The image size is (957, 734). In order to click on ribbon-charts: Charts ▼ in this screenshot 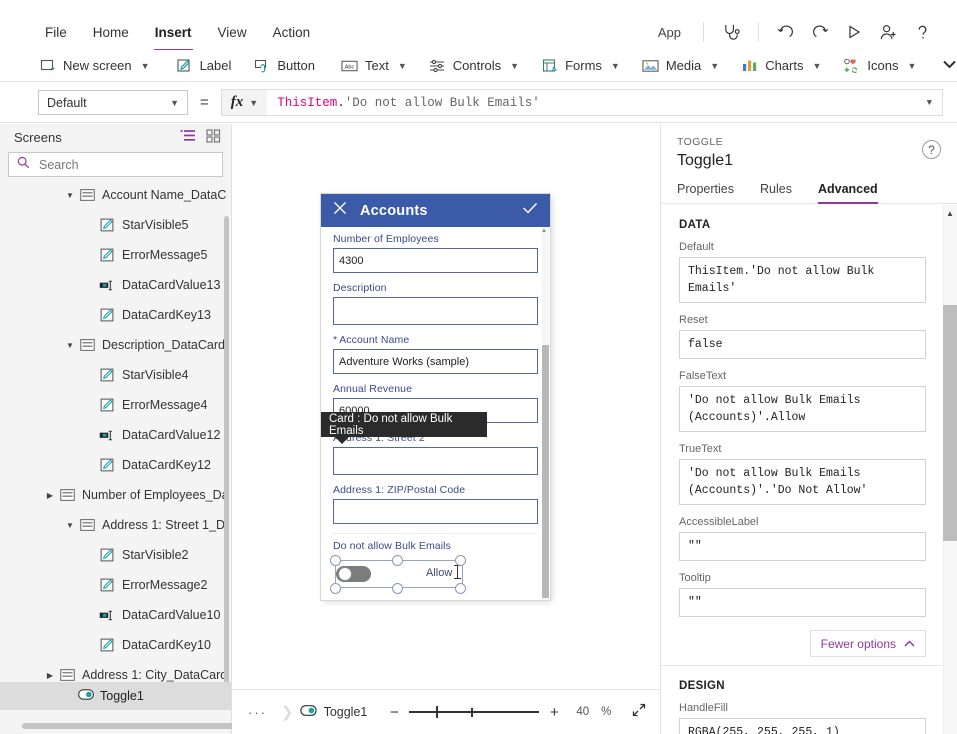, I will do `click(781, 66)`.